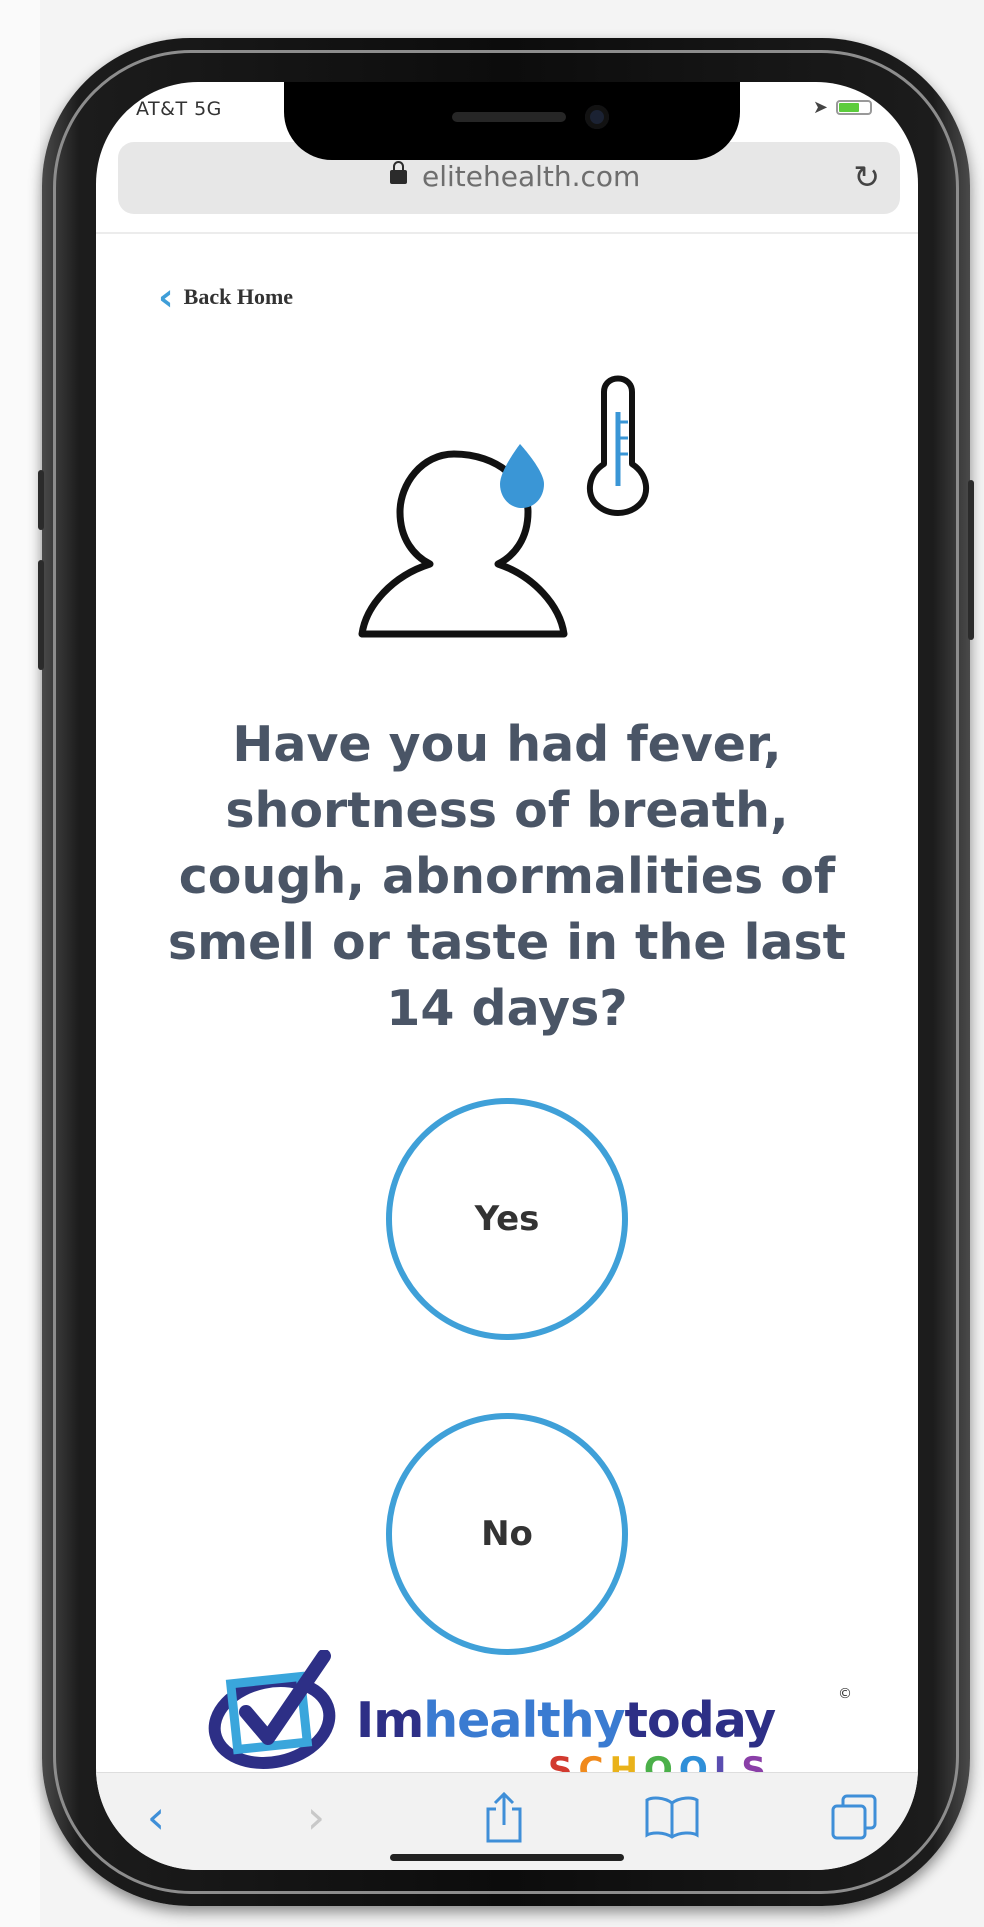  I want to click on front-camera, so click(597, 117).